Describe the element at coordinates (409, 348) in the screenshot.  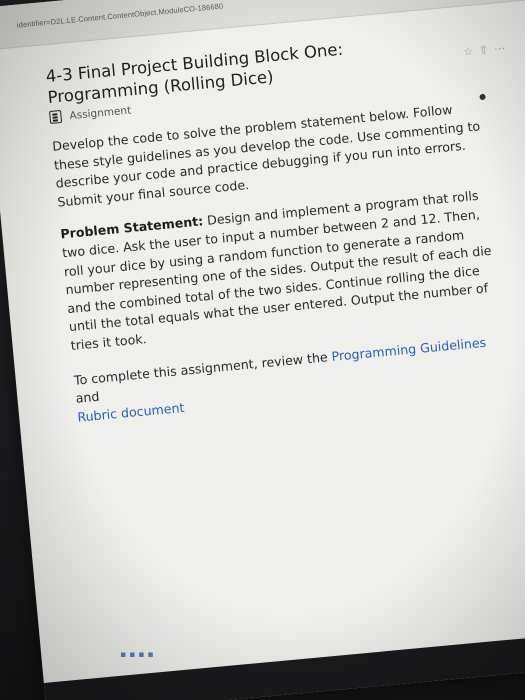
I see `programming-guidelines-link: Programming Guidelines` at that location.